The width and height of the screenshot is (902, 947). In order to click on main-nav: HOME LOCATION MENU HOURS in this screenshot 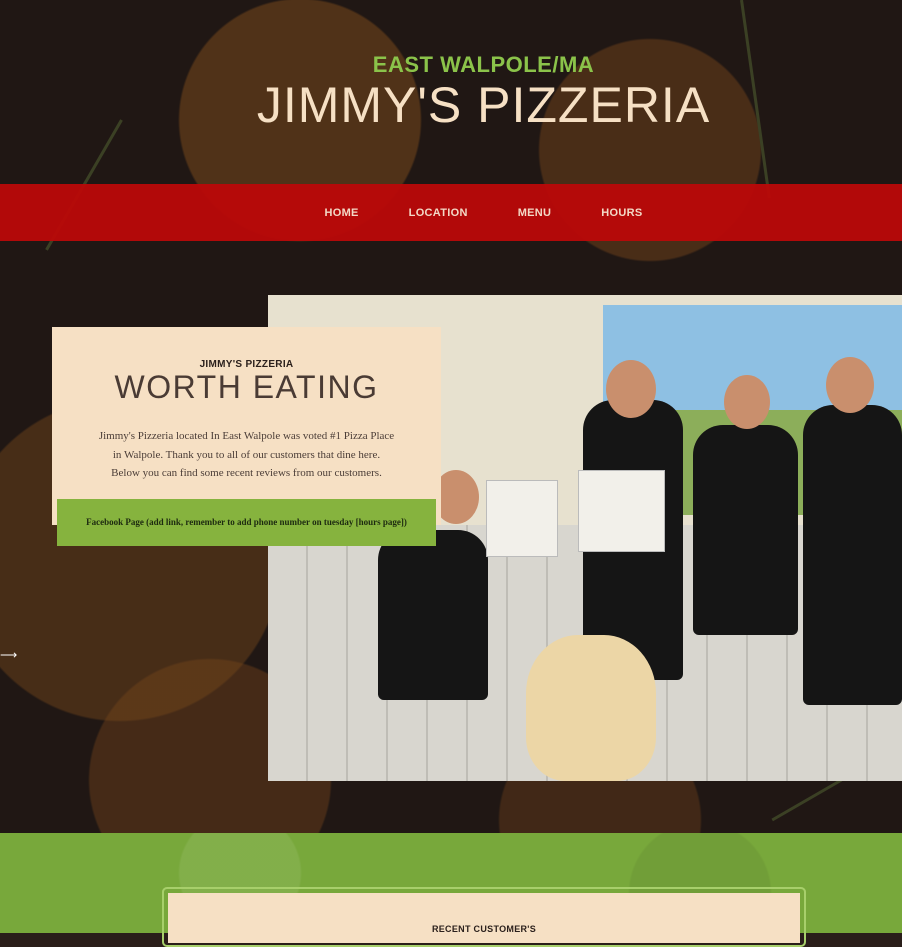, I will do `click(451, 212)`.